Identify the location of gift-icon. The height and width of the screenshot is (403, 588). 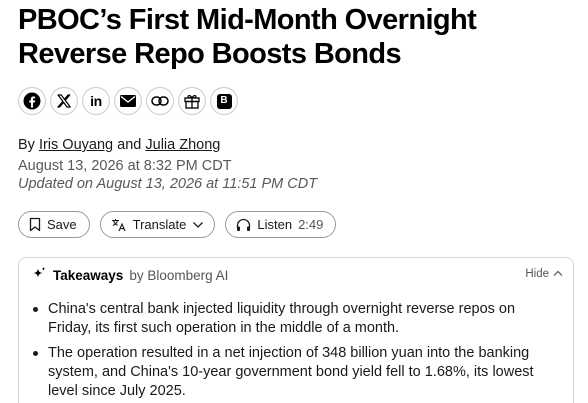
(192, 101).